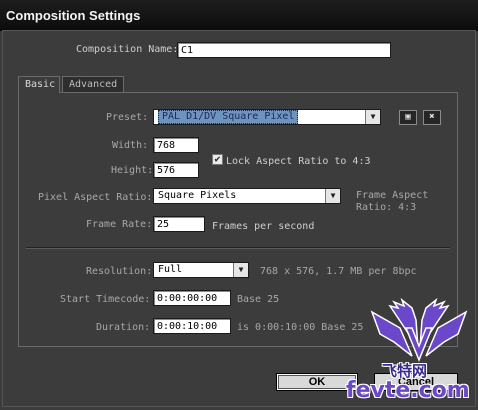  I want to click on width-input: 768, so click(176, 145).